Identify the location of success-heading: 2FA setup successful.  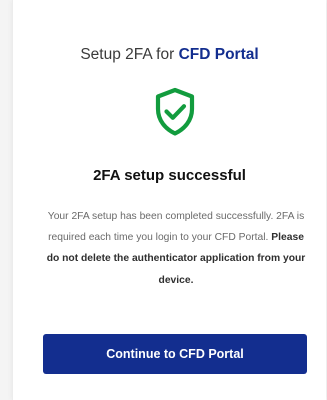
(169, 175).